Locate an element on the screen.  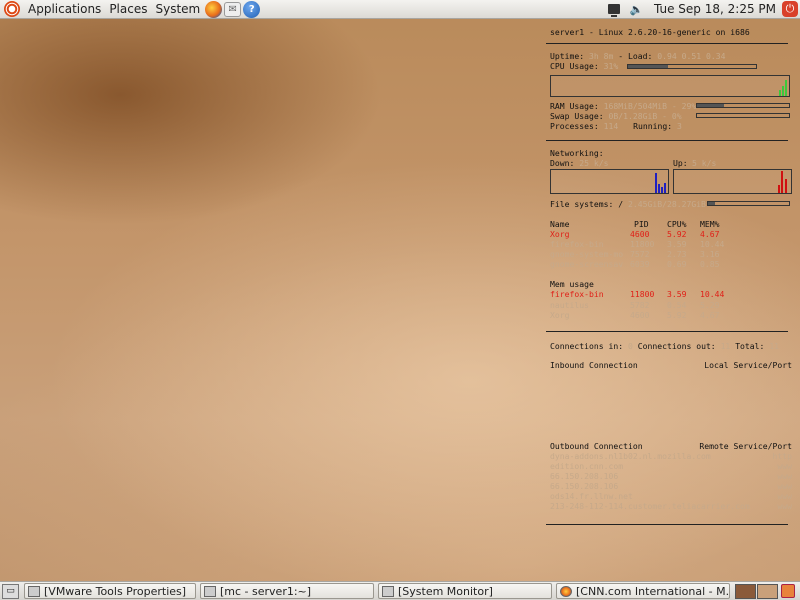
conn-in-label: Connections in: is located at coordinates (587, 345).